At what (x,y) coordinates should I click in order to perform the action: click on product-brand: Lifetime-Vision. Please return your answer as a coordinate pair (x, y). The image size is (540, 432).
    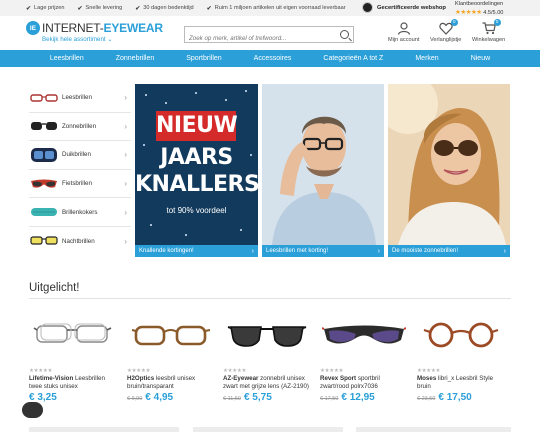
    Looking at the image, I should click on (51, 378).